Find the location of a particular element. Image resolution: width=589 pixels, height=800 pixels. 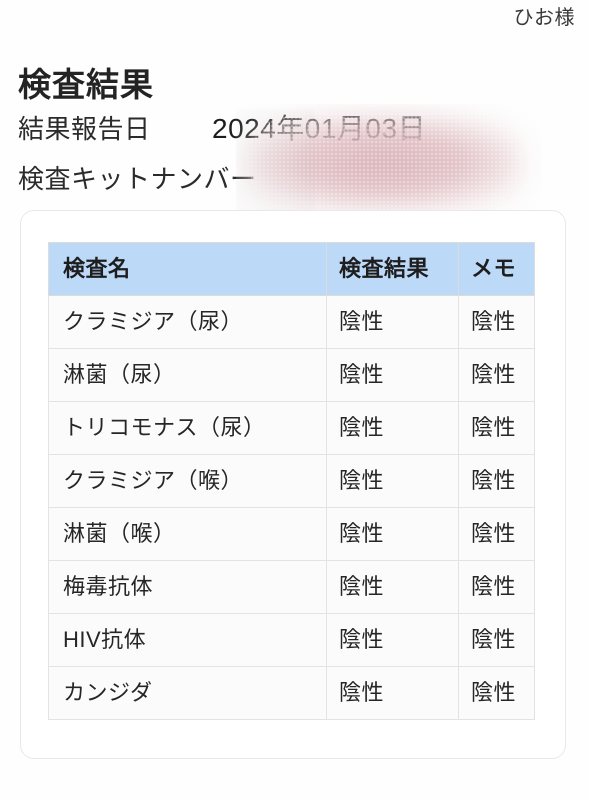

table-row: 淋菌（尿） 陰性 陰性 is located at coordinates (291, 375).